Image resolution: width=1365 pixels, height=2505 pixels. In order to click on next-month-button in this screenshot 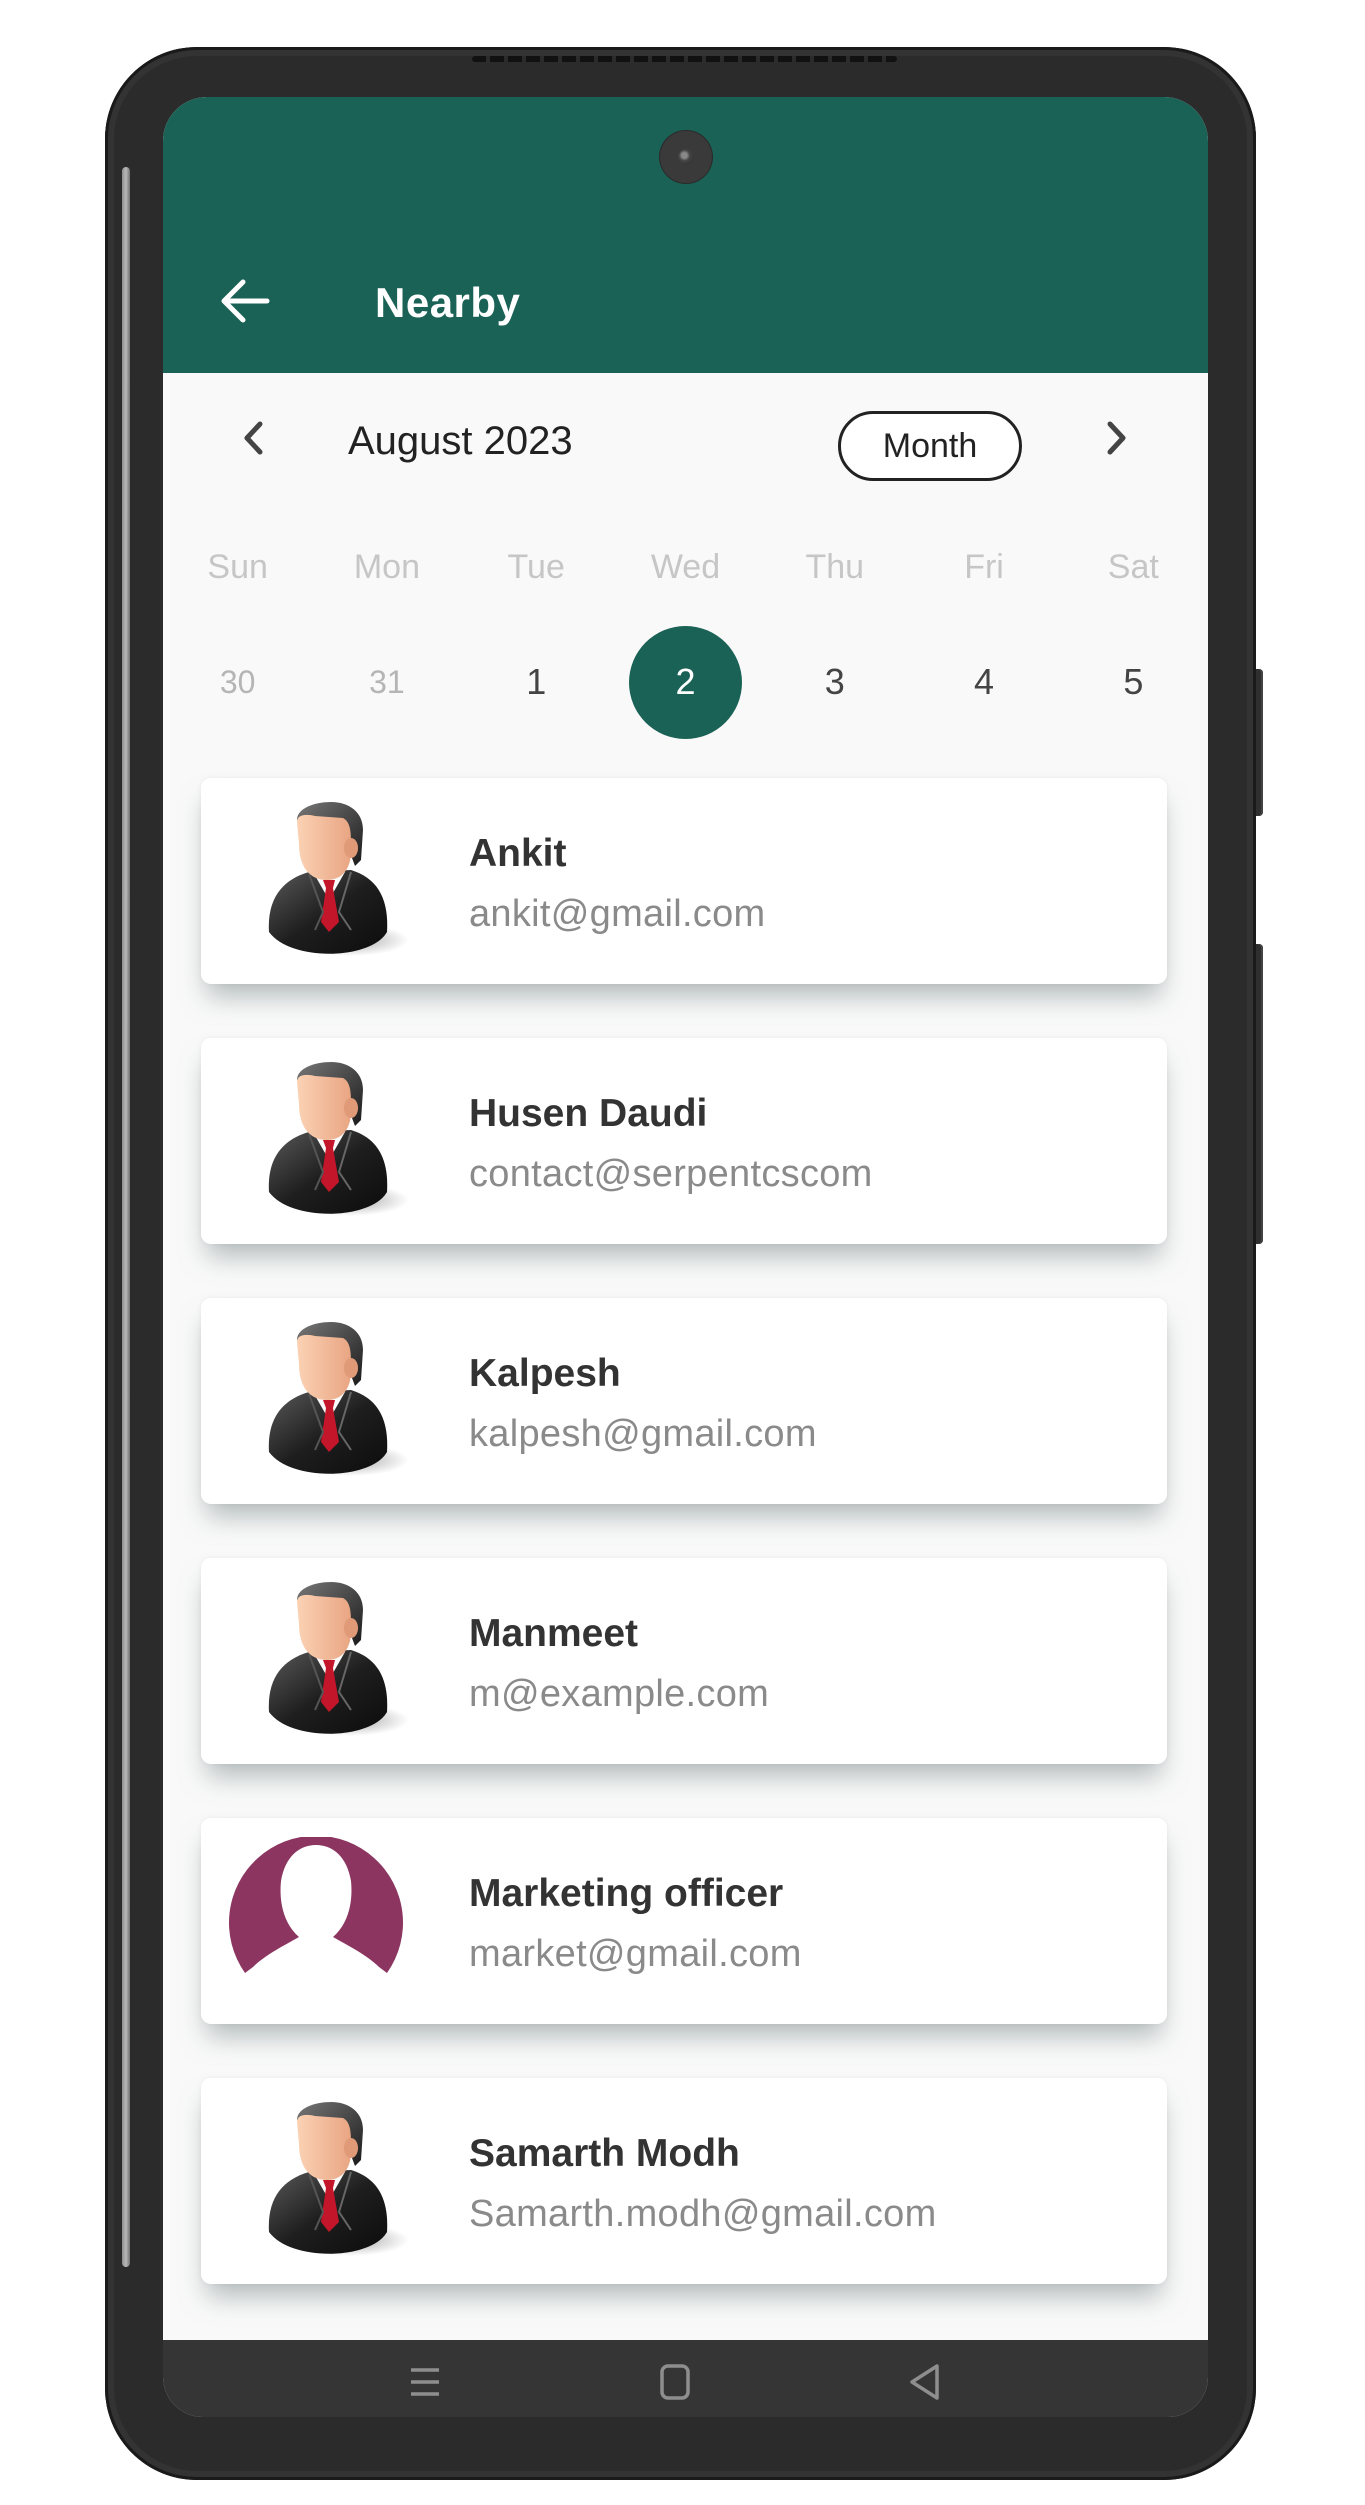, I will do `click(1116, 438)`.